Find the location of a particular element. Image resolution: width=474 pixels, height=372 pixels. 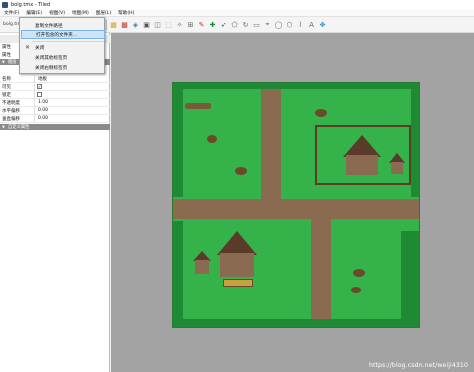

rect-select-icon: ⬚ is located at coordinates (168, 24).